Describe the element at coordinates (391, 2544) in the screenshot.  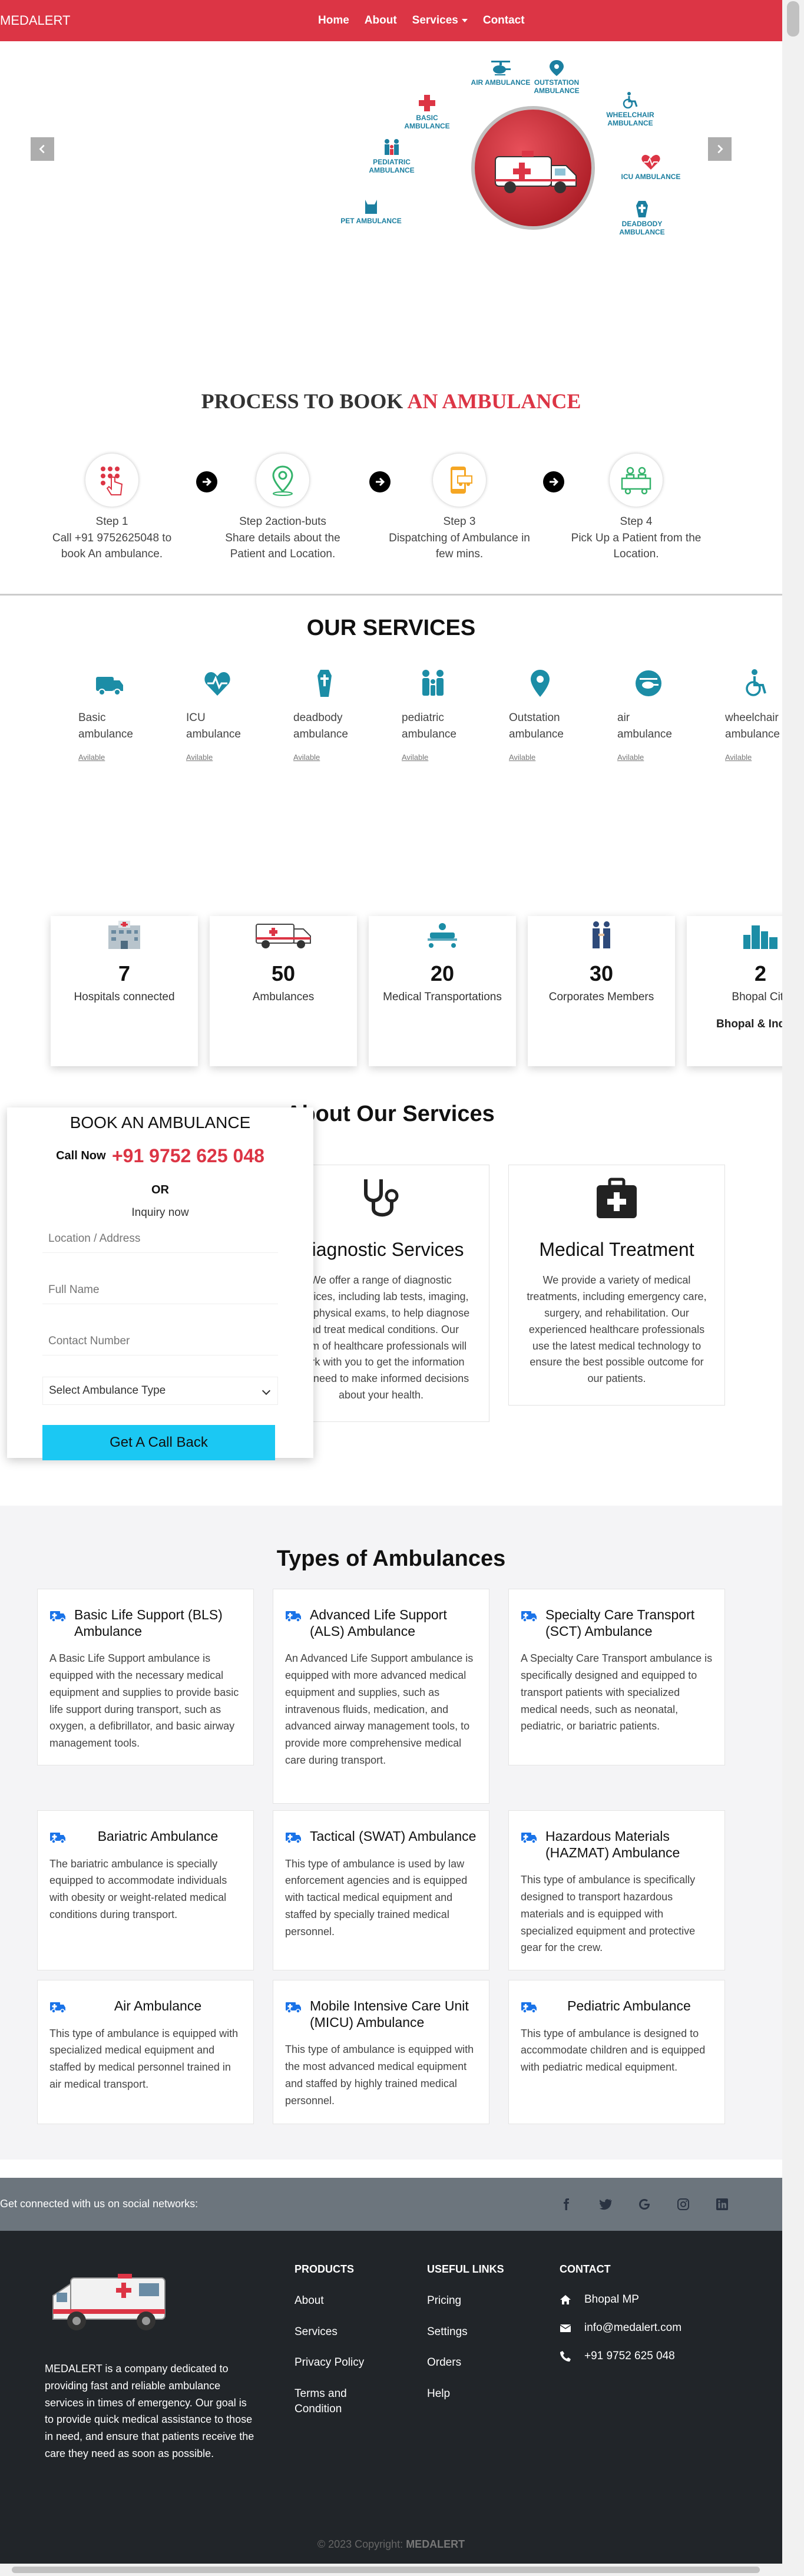
I see `copyright: © 2023 Copyright: MEDALERT` at that location.